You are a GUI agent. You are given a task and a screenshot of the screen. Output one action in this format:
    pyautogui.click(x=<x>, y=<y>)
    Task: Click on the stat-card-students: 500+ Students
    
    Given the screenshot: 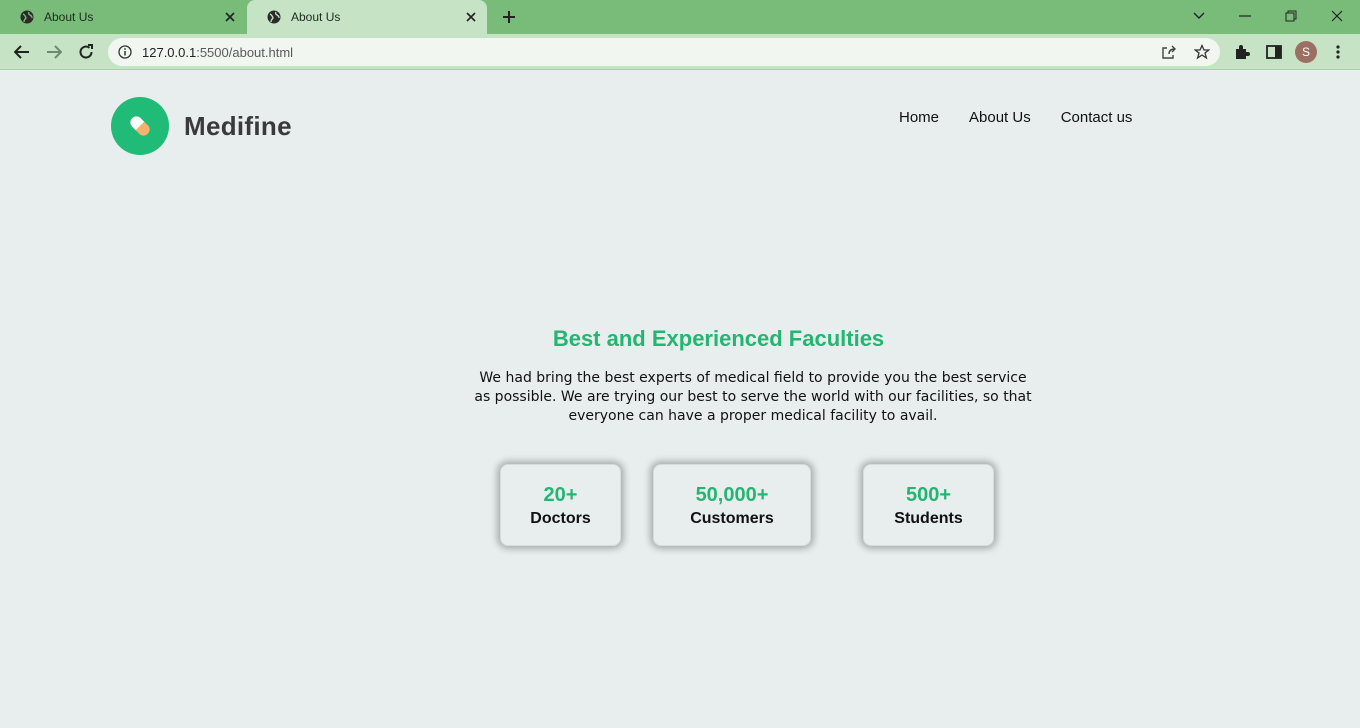 What is the action you would take?
    pyautogui.click(x=928, y=505)
    